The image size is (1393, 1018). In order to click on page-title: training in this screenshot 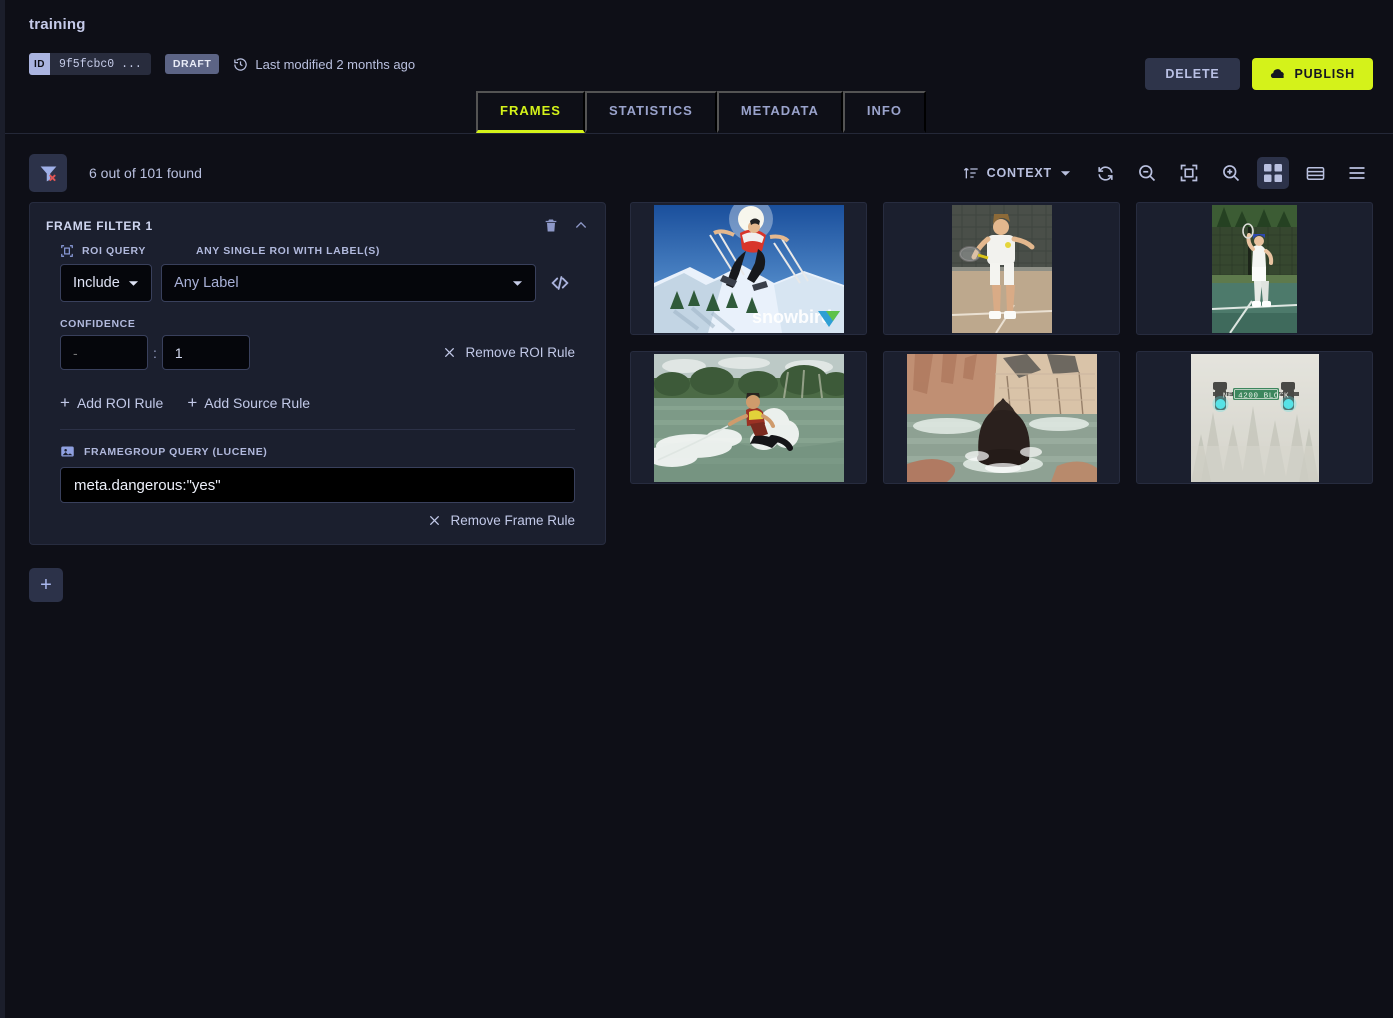, I will do `click(57, 24)`.